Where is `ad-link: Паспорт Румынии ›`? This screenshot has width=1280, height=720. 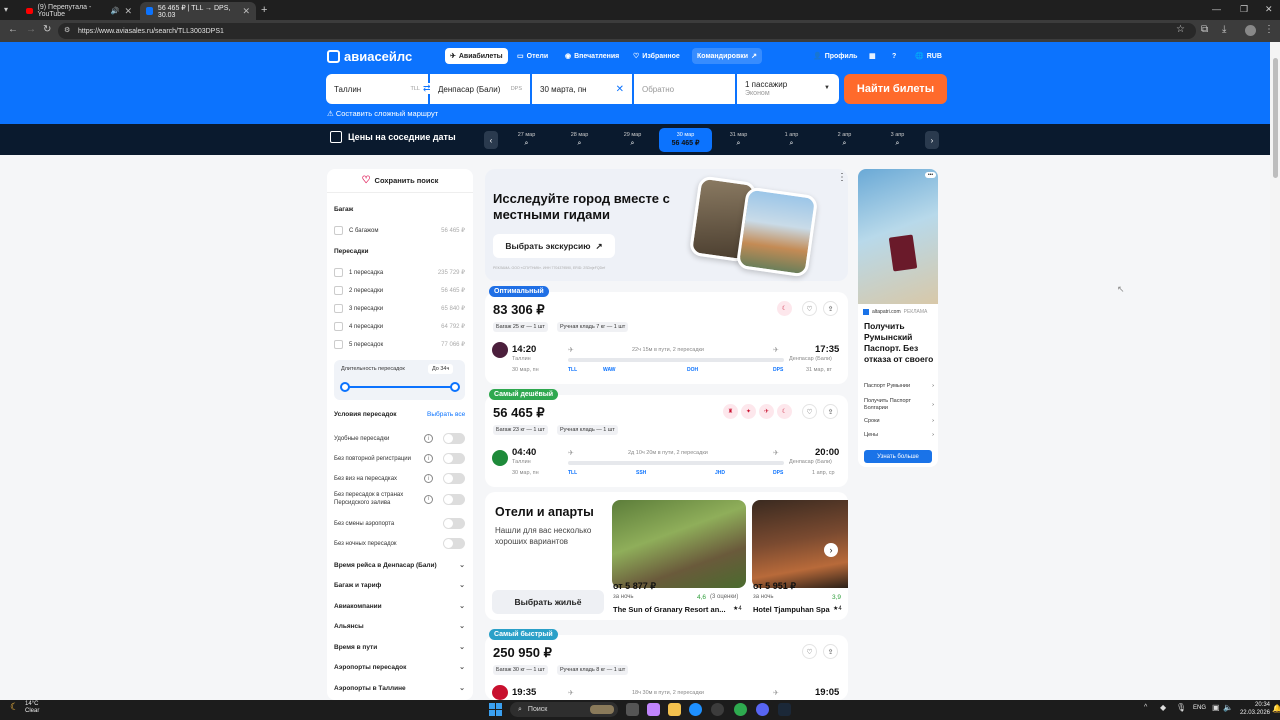 ad-link: Паспорт Румынии › is located at coordinates (899, 386).